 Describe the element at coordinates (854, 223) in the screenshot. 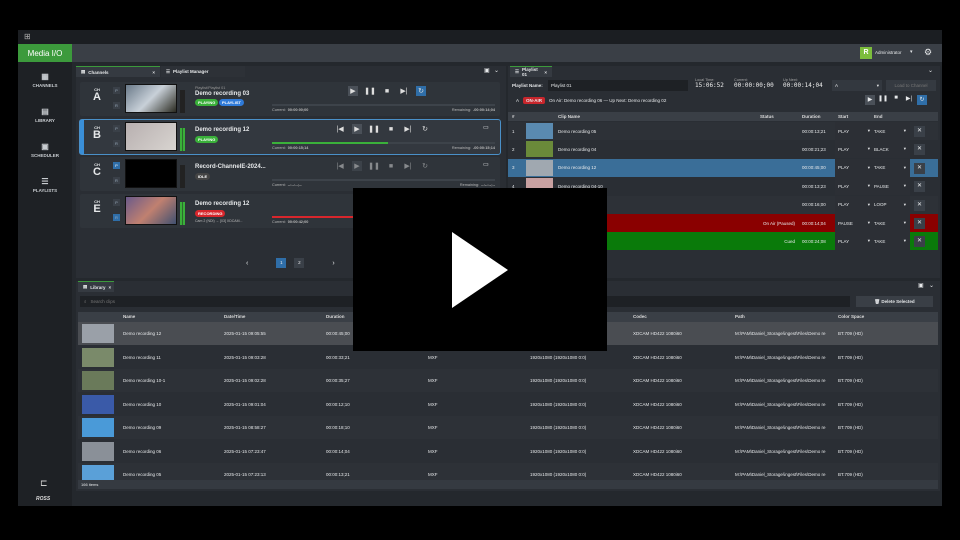

I see `start-select: PAUSE ▾` at that location.